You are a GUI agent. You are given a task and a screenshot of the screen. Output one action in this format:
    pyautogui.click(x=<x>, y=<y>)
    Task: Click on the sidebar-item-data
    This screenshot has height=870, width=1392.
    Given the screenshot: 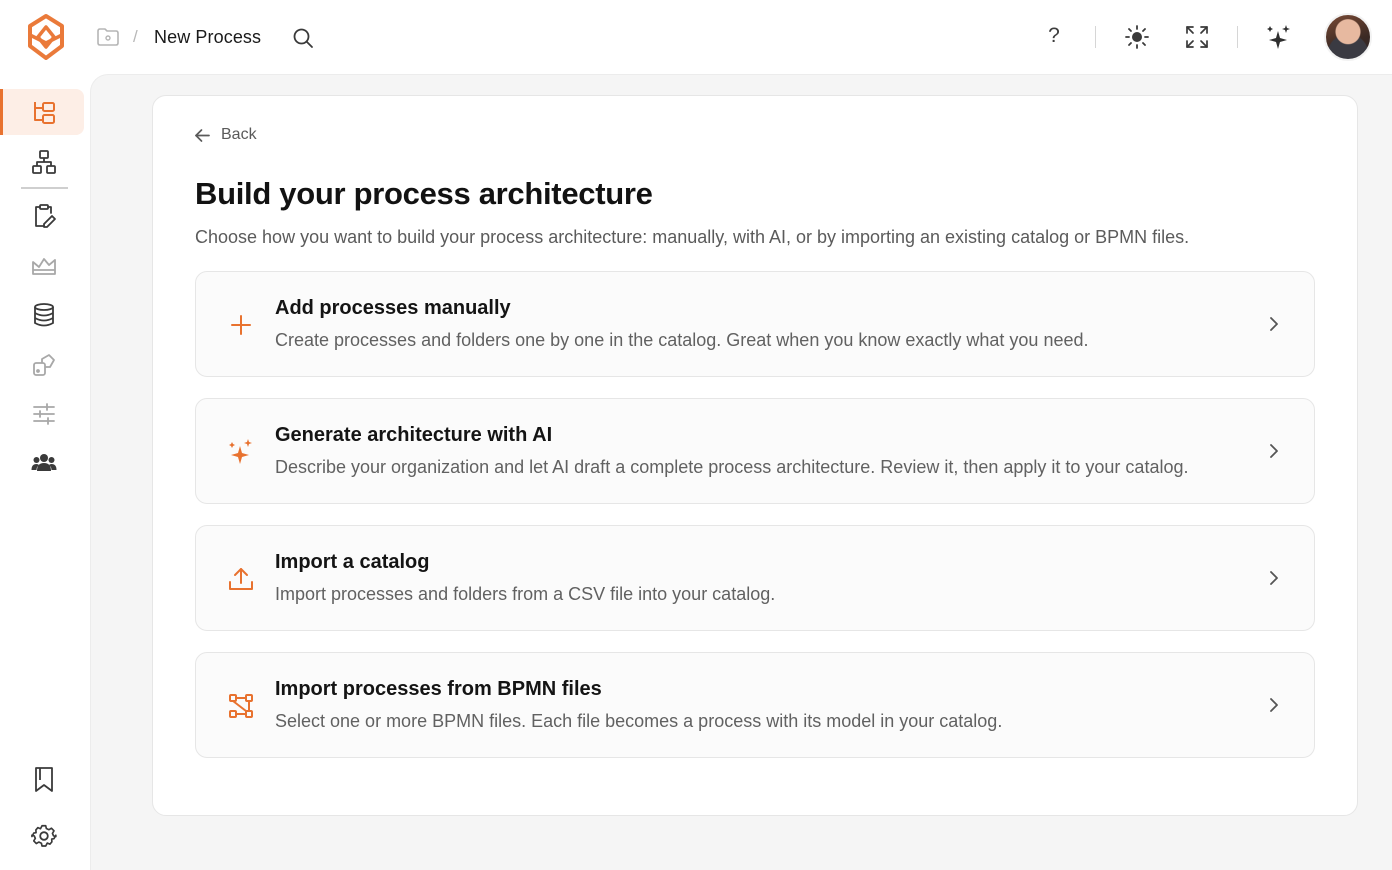 What is the action you would take?
    pyautogui.click(x=42, y=315)
    